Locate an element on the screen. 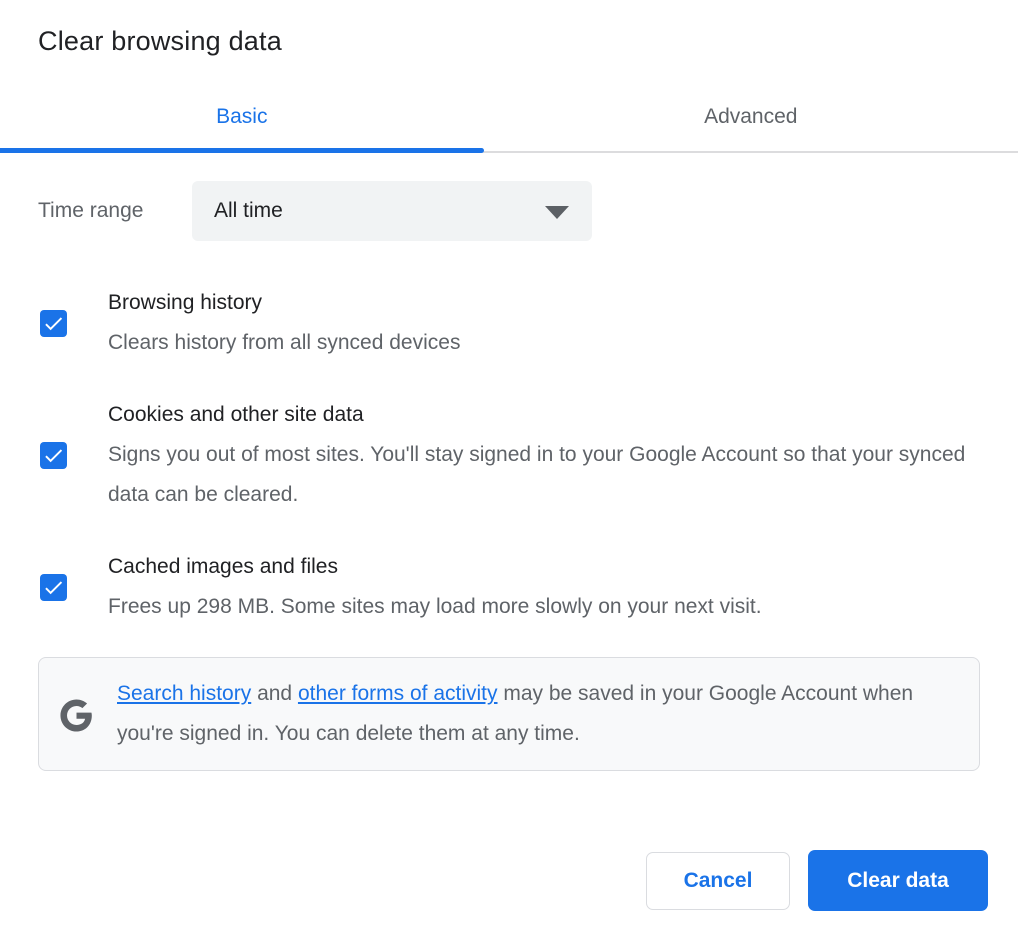 The image size is (1018, 930). checkbox-cached-images is located at coordinates (53, 587).